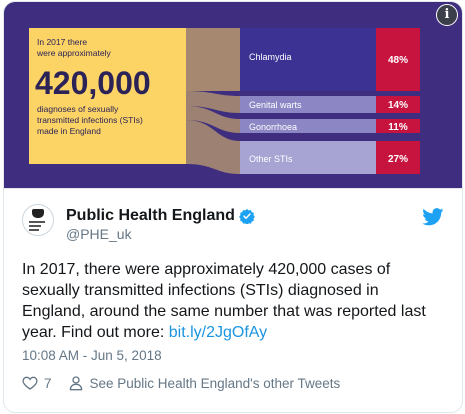  Describe the element at coordinates (447, 15) in the screenshot. I see `info-icon: i` at that location.